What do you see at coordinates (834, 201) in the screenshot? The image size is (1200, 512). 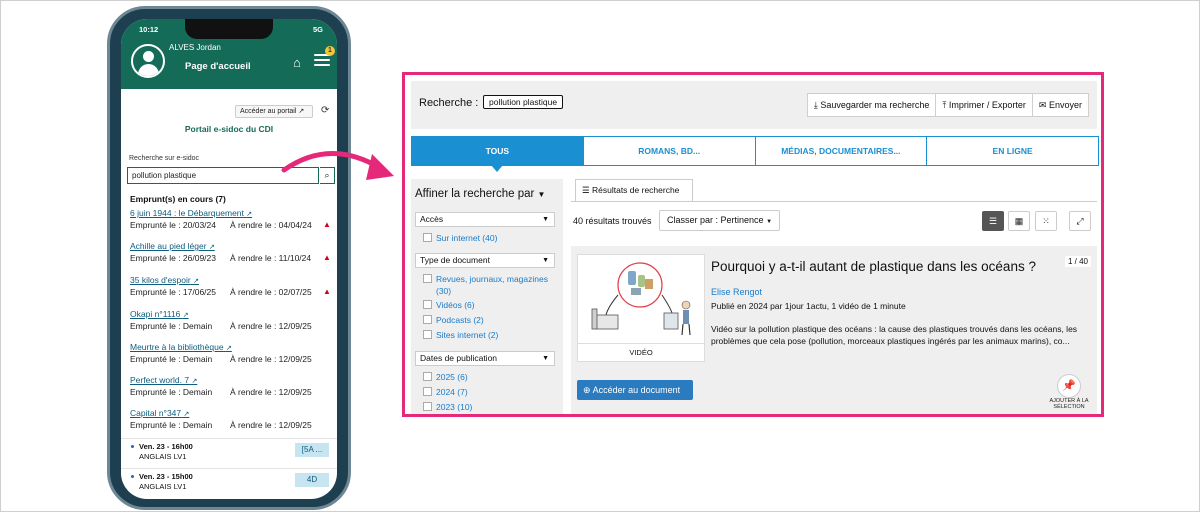 I see `divider` at bounding box center [834, 201].